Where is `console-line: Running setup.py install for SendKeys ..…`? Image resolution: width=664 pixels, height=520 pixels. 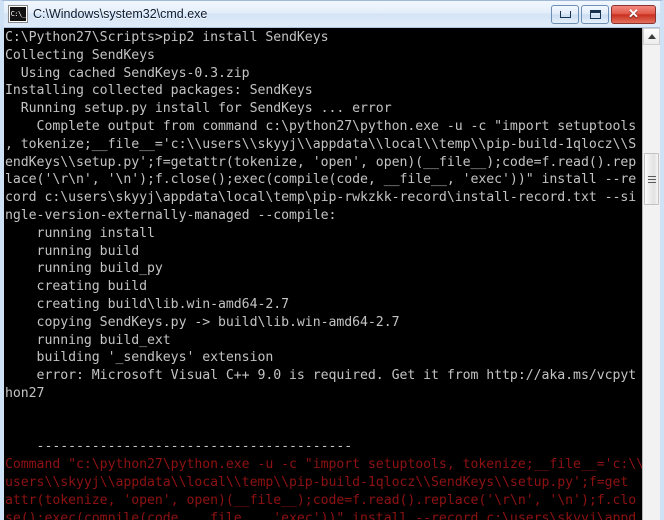 console-line: Running setup.py install for SendKeys ..… is located at coordinates (198, 109).